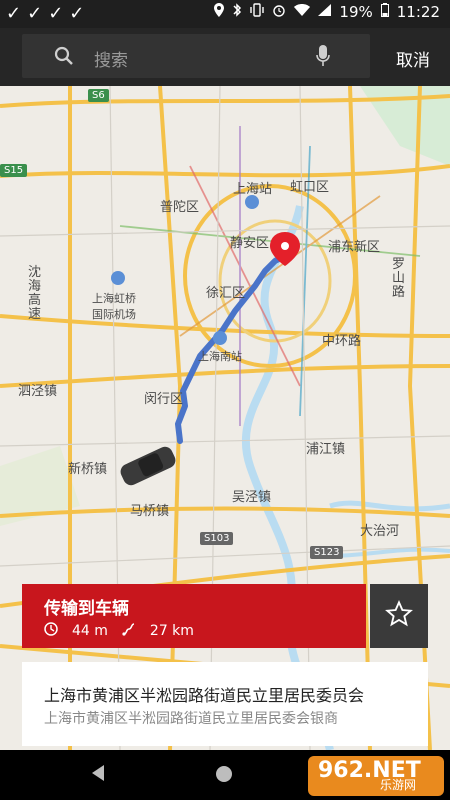 Image resolution: width=450 pixels, height=800 pixels. Describe the element at coordinates (354, 247) in the screenshot. I see `map-label: 浦东新区` at that location.